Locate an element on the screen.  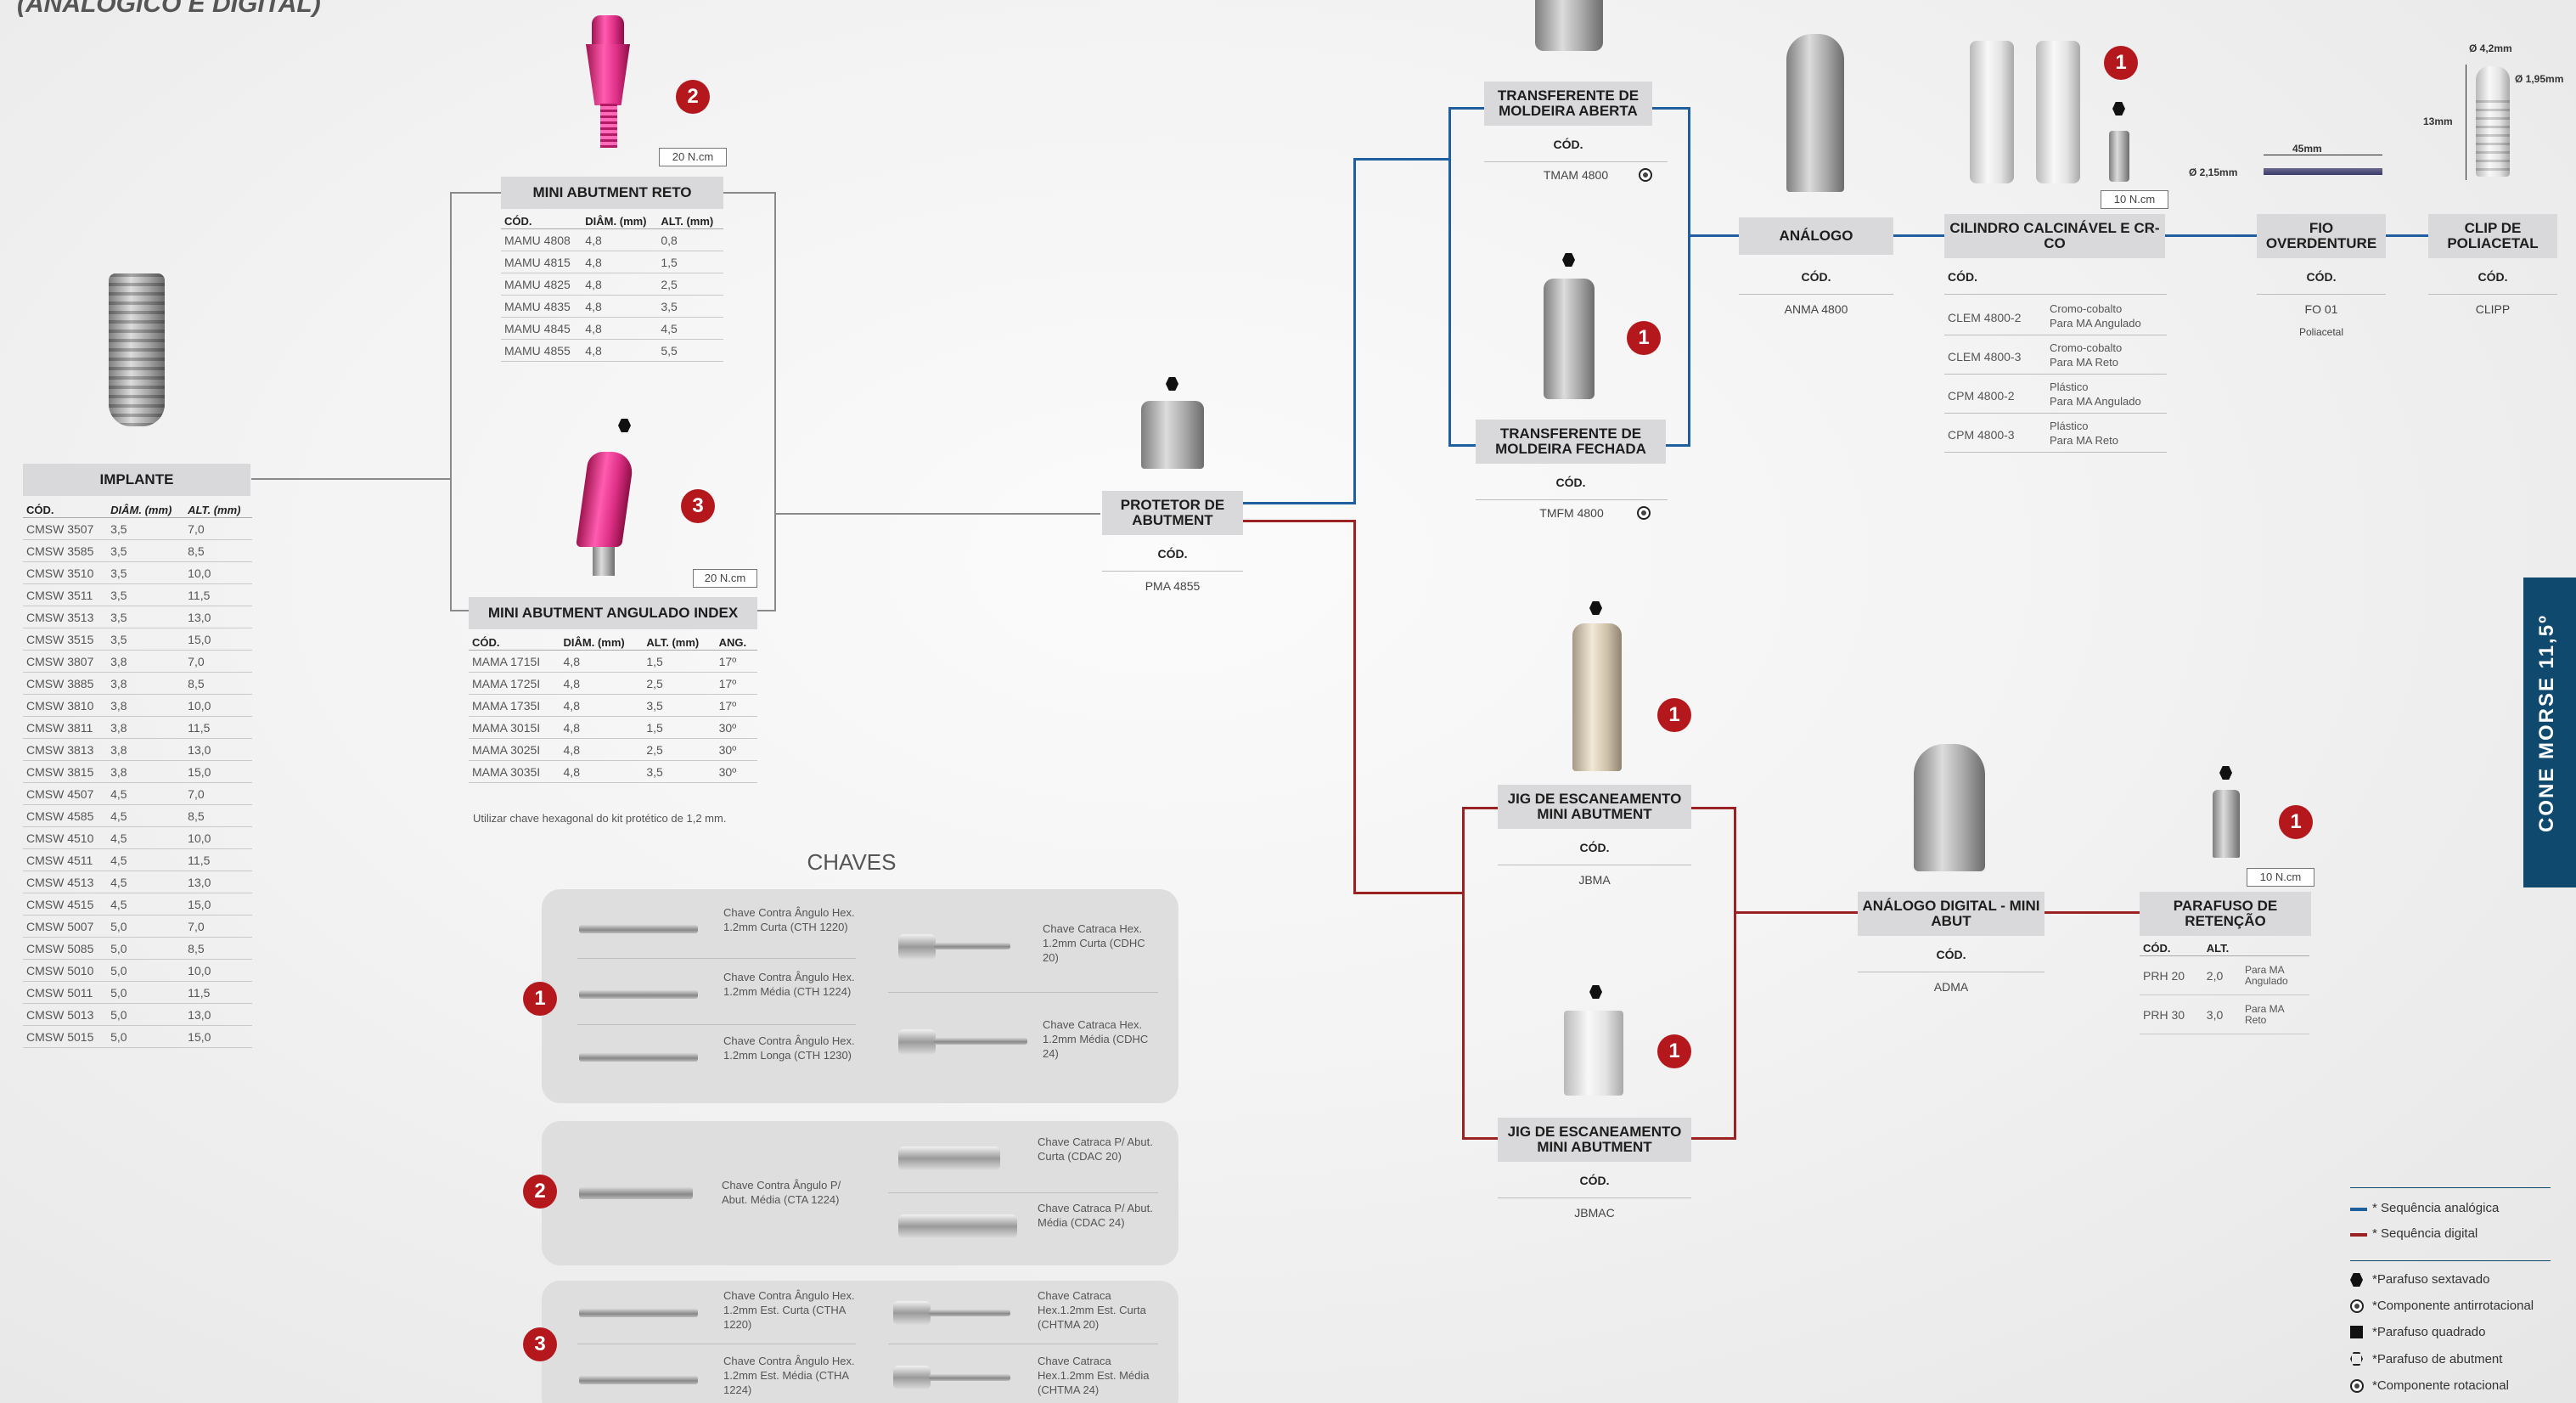
table-cell: 5,5 is located at coordinates (690, 350).